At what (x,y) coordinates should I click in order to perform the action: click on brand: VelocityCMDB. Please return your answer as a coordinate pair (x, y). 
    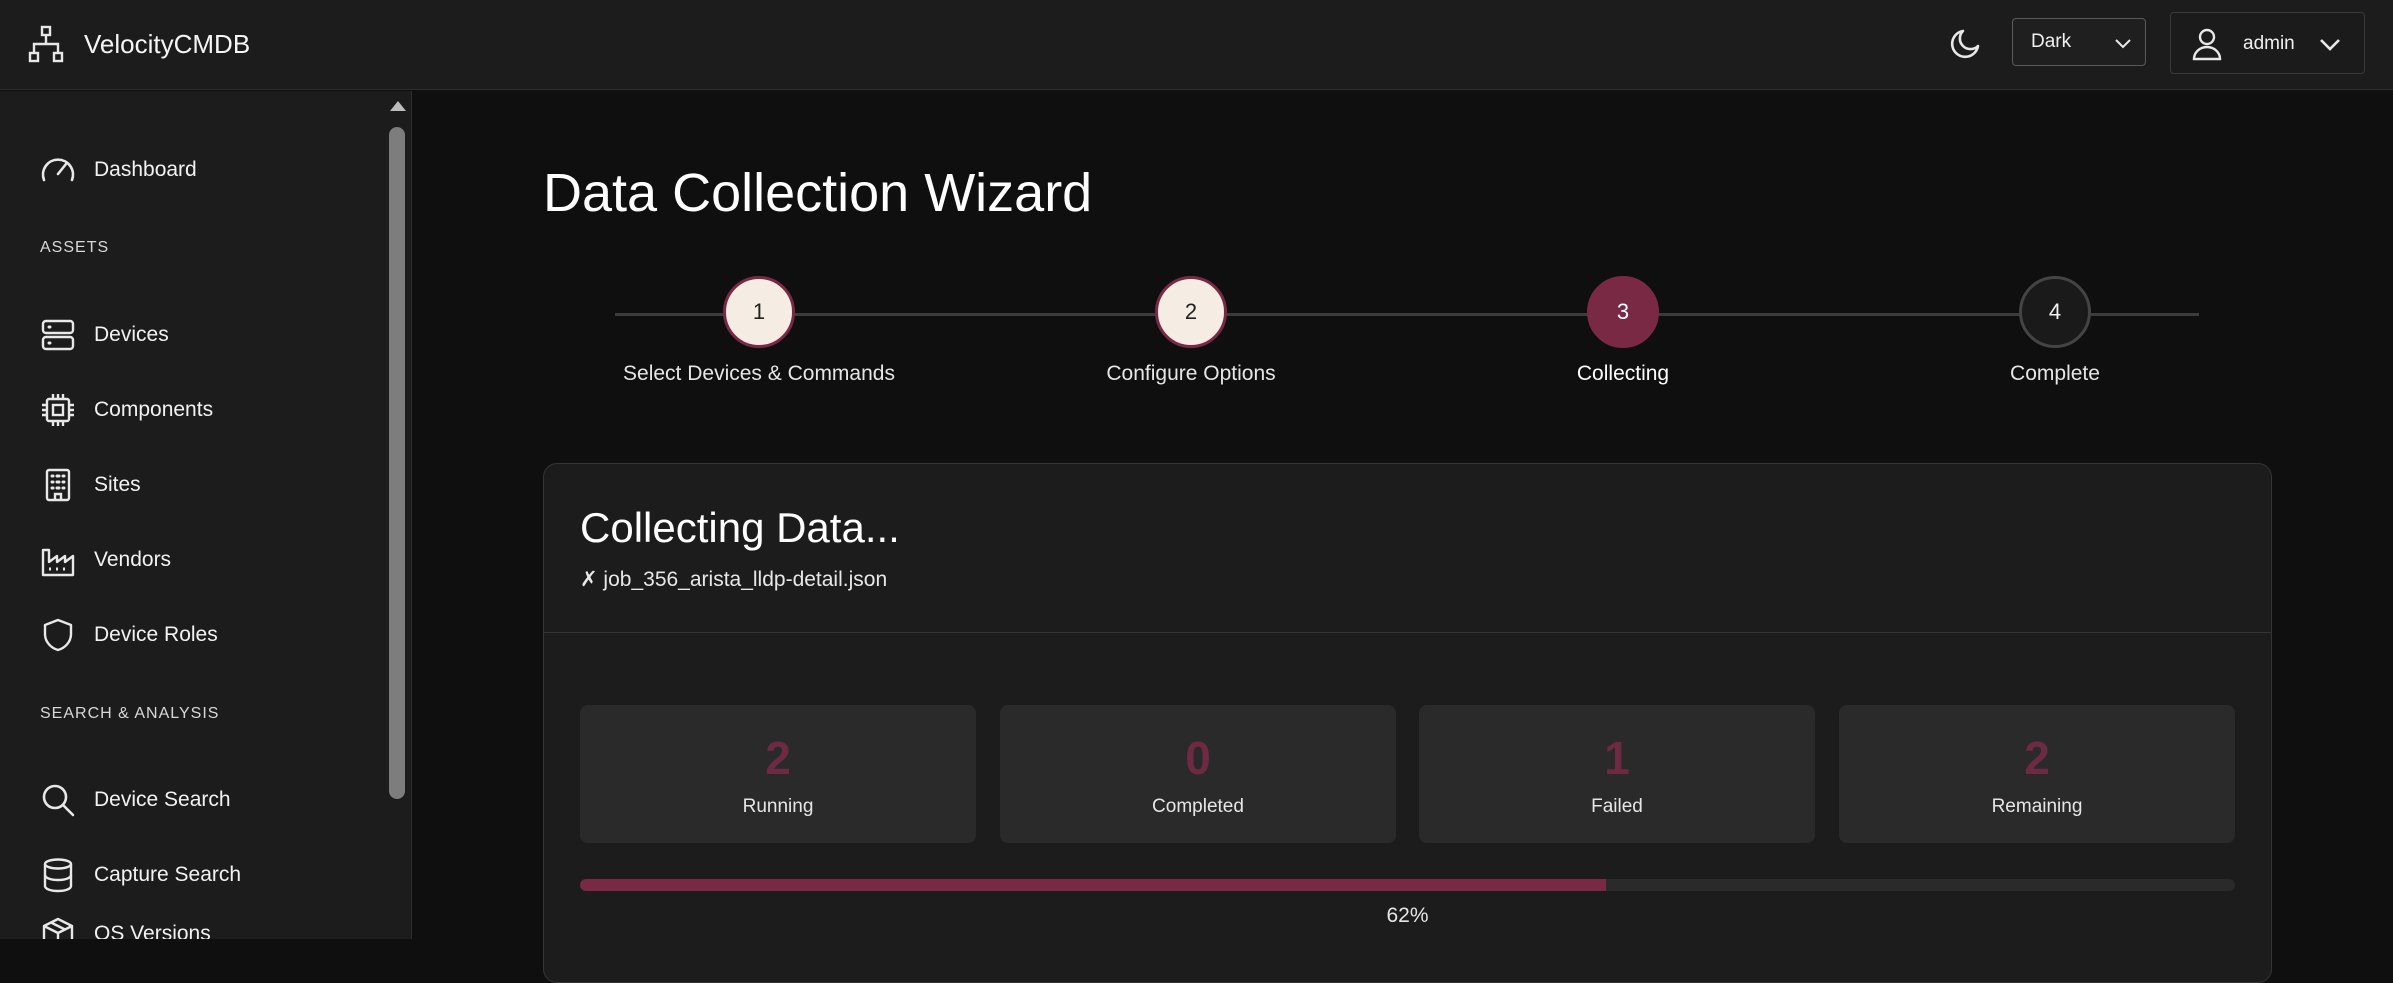
    Looking at the image, I should click on (139, 44).